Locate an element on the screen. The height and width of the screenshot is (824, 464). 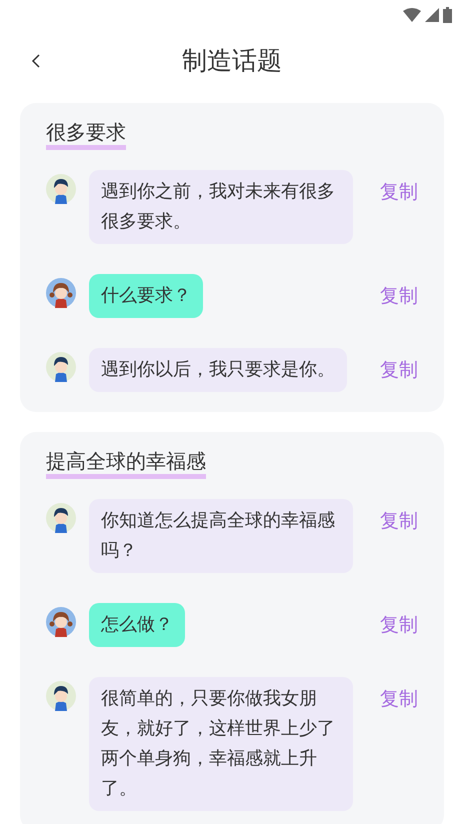
signal-icon is located at coordinates (432, 15).